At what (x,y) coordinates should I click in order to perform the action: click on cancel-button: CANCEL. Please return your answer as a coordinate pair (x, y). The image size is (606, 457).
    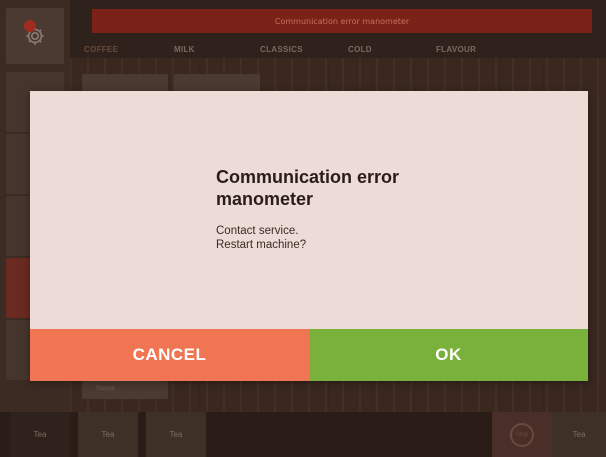
    Looking at the image, I should click on (169, 355).